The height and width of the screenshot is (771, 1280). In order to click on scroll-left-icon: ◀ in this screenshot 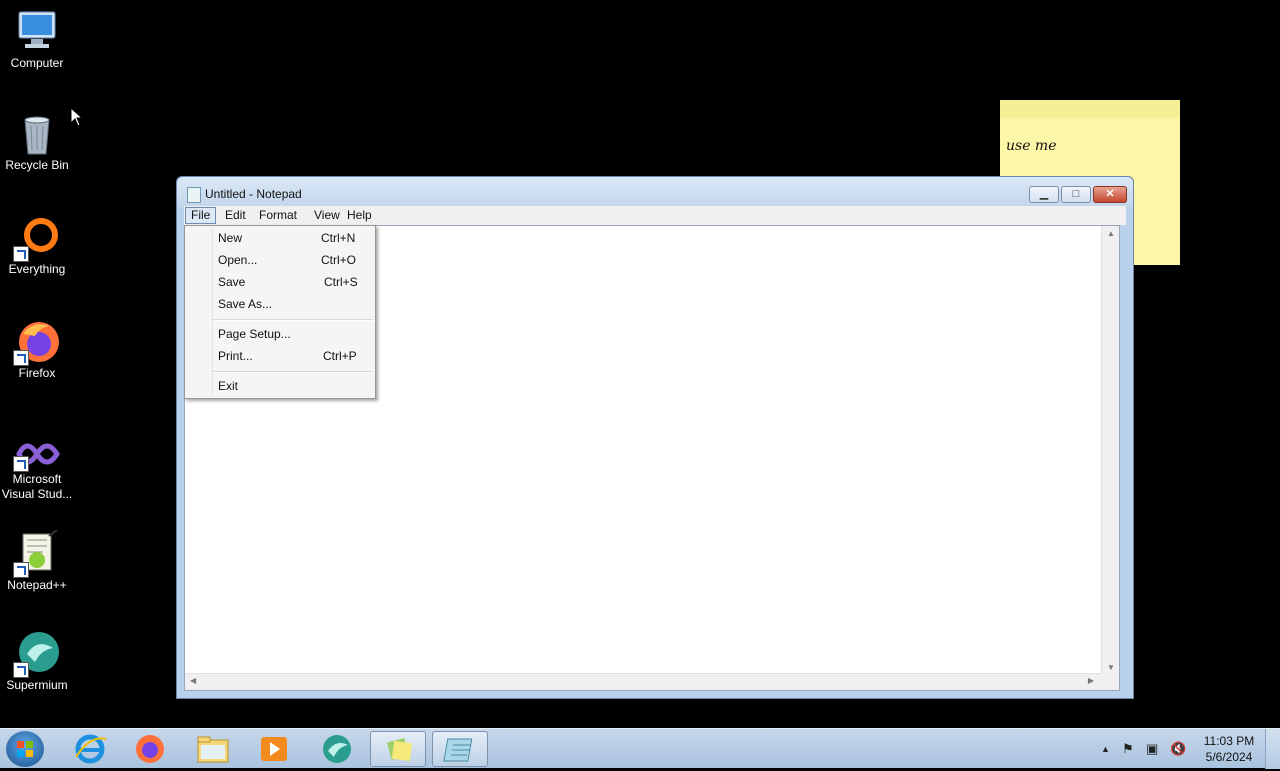, I will do `click(193, 680)`.